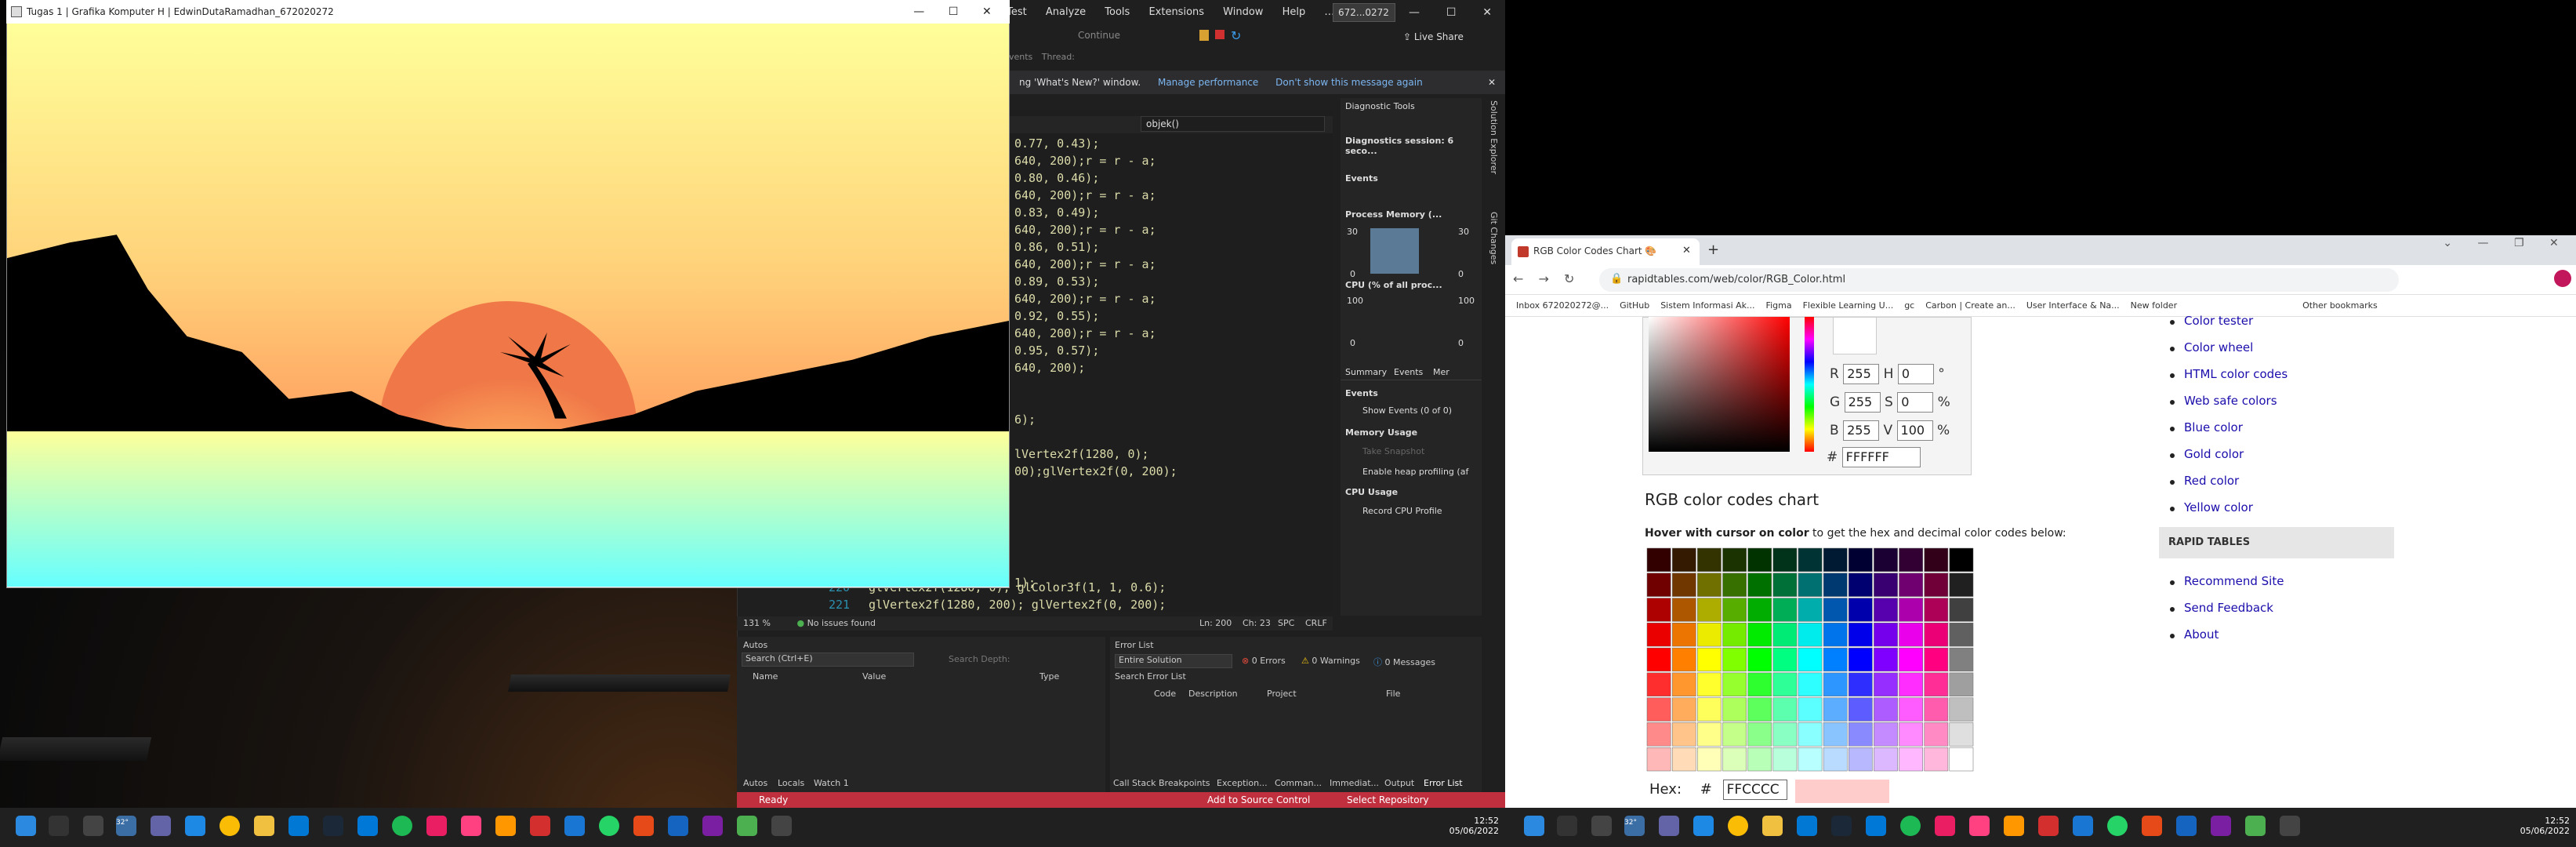 The height and width of the screenshot is (847, 2576). I want to click on code-line: 00);glVertex2f(0, 200);, so click(1095, 471).